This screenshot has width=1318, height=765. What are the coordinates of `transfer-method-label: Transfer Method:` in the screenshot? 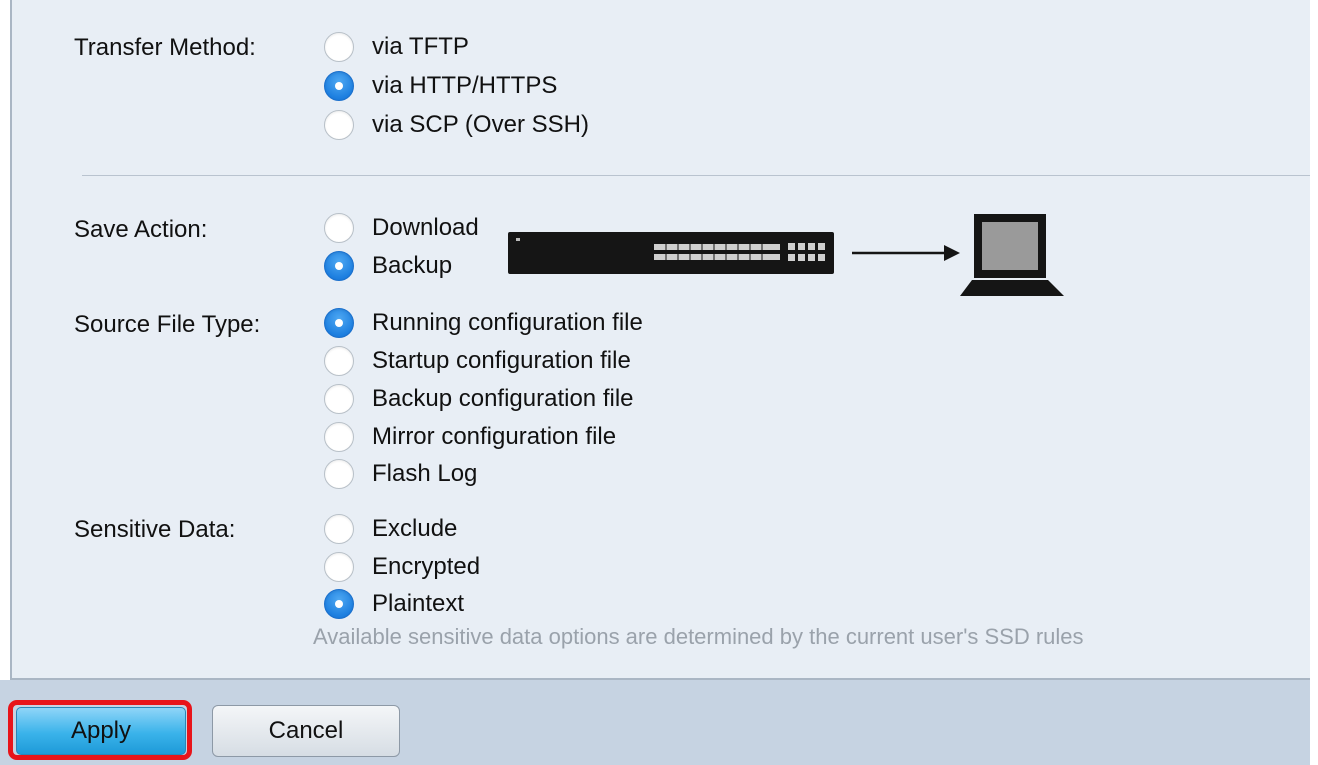 It's located at (165, 47).